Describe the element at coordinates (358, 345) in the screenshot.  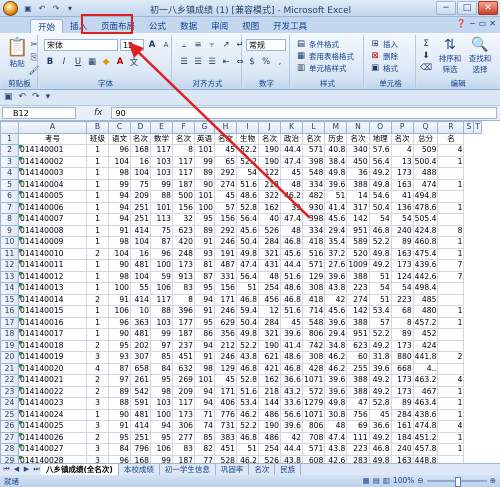
I see `cell: 623` at that location.